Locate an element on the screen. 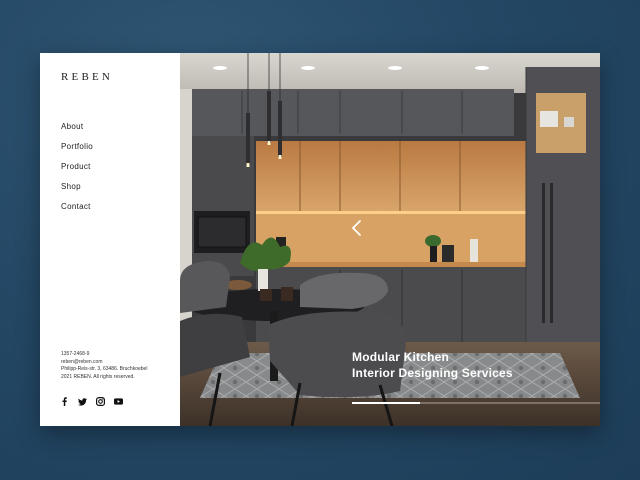 Image resolution: width=640 pixels, height=480 pixels. twitter-icon is located at coordinates (82, 401).